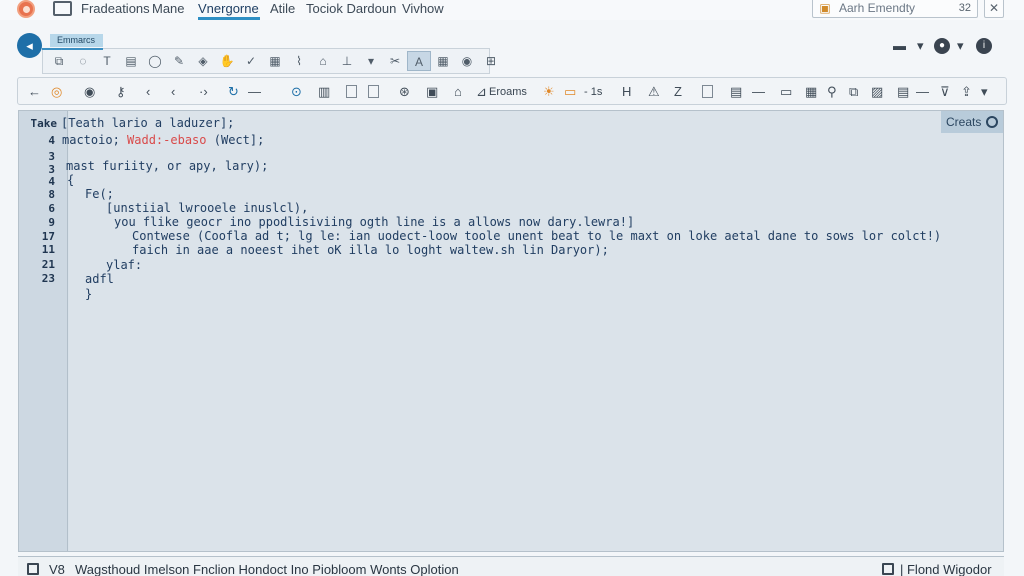 This screenshot has width=1024, height=576. What do you see at coordinates (395, 61) in the screenshot?
I see `scissors-icon: ✂` at bounding box center [395, 61].